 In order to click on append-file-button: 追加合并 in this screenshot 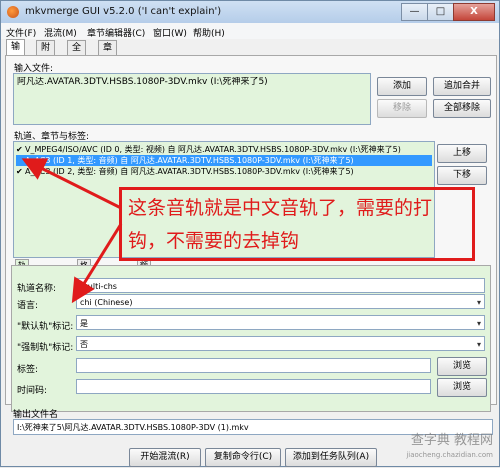, I will do `click(462, 86)`.